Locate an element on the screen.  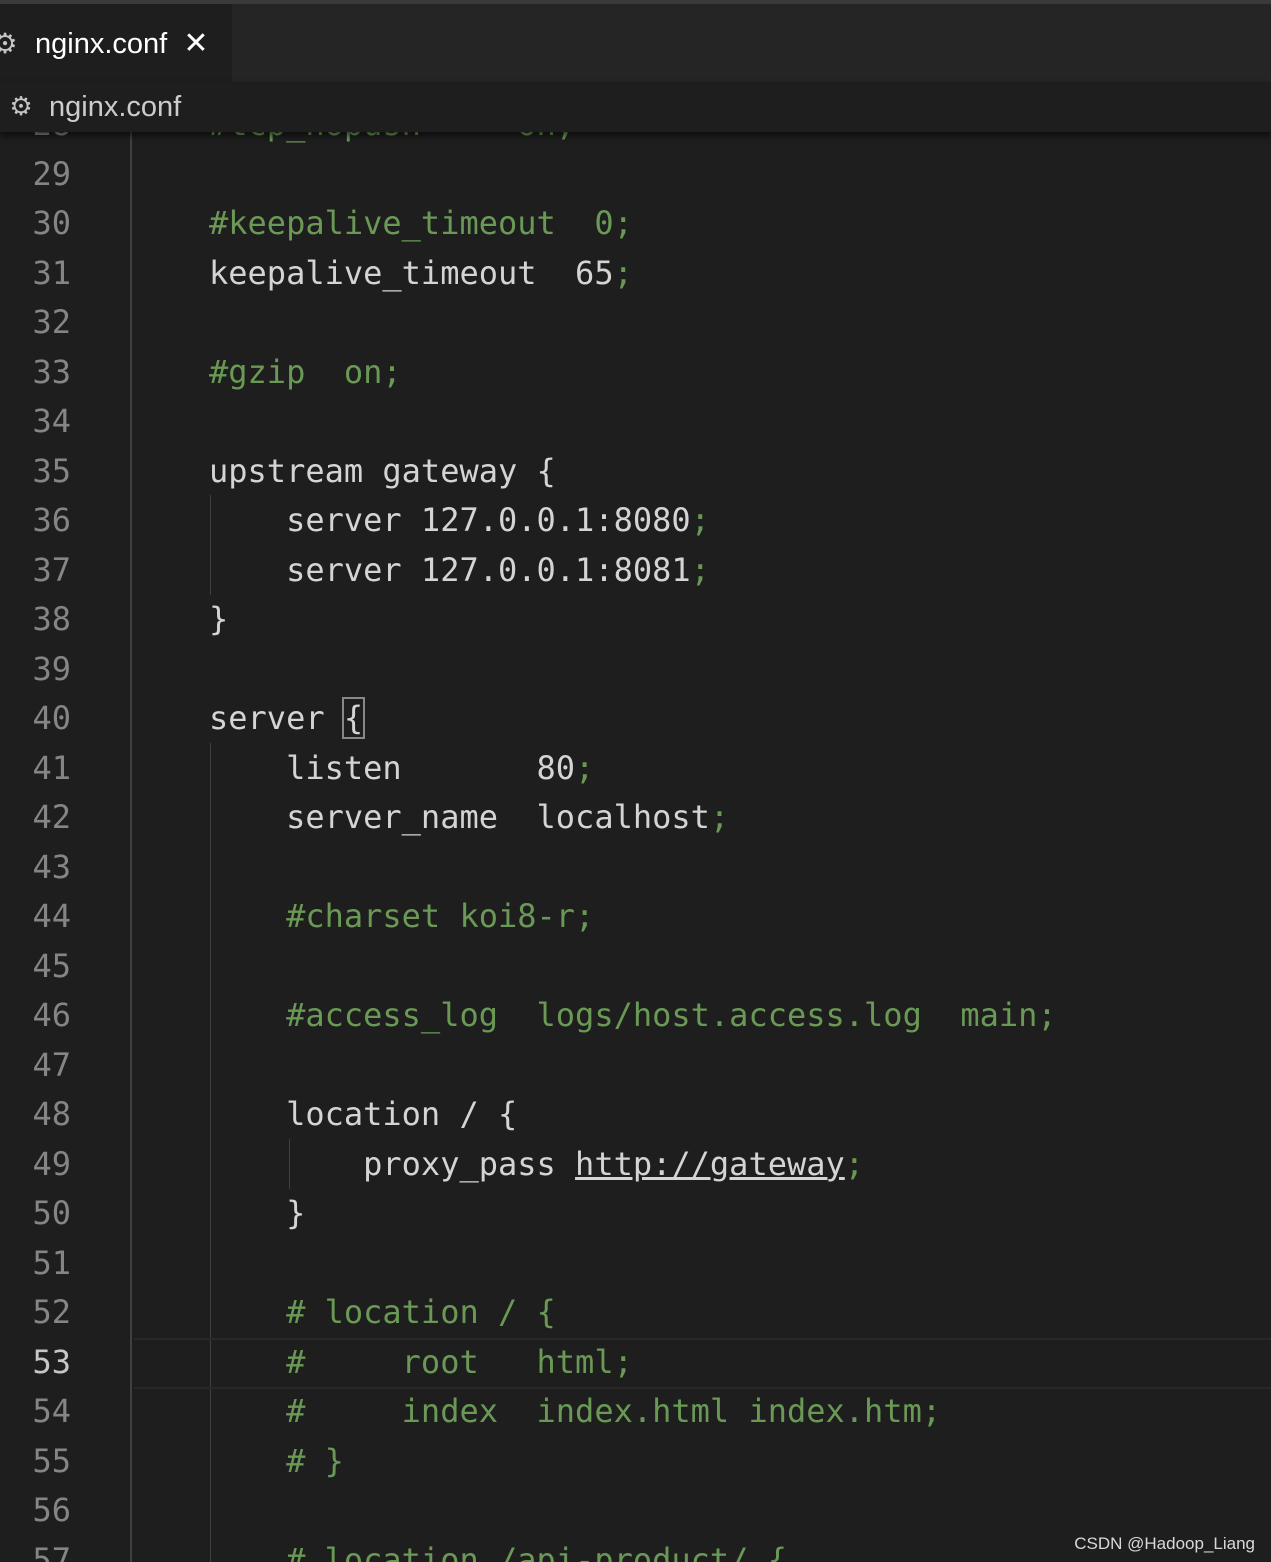
line-number: 54 is located at coordinates (51, 1411).